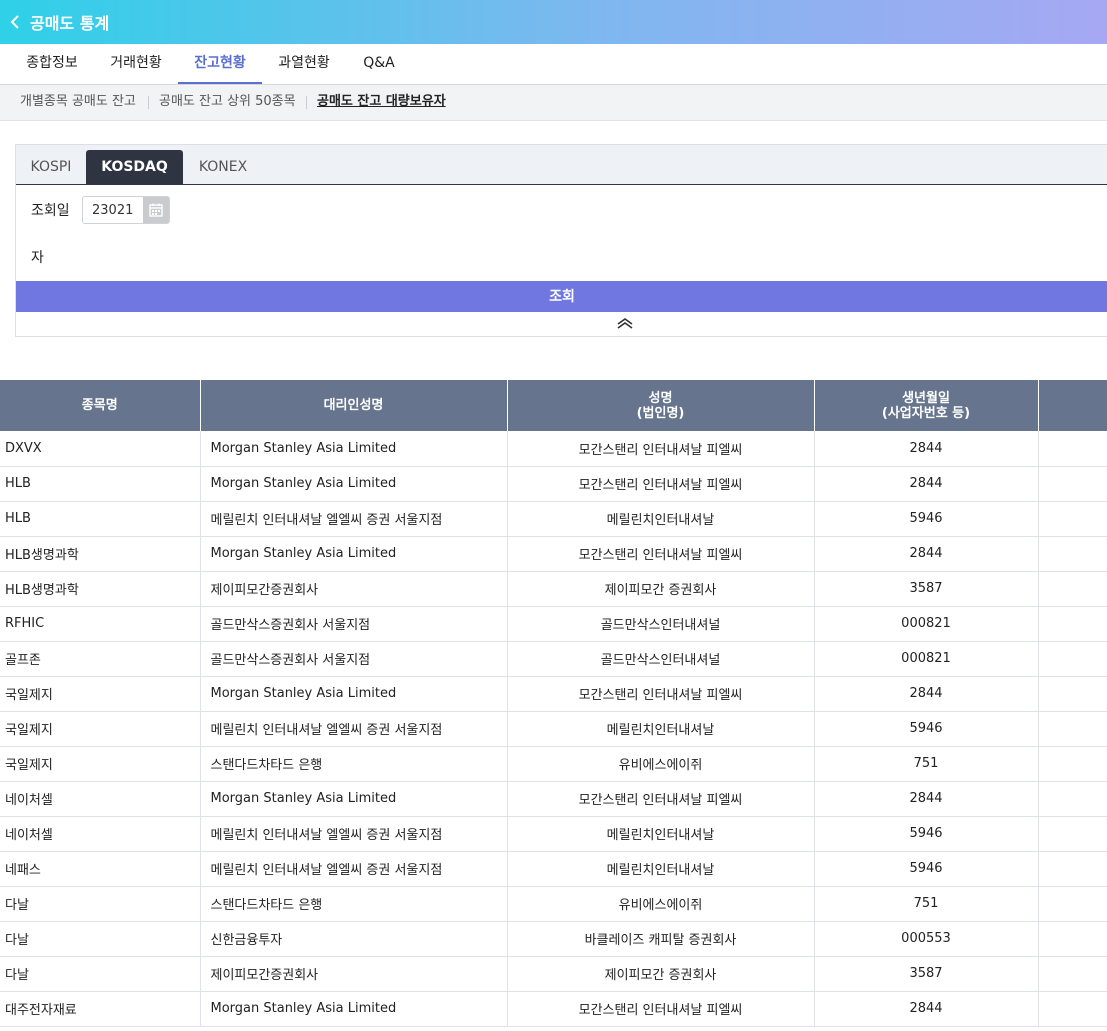  I want to click on table-row: RFHIC 골드만삭스증권회사 서울지점 골드만삭스인터내셔널 000821, so click(553, 624).